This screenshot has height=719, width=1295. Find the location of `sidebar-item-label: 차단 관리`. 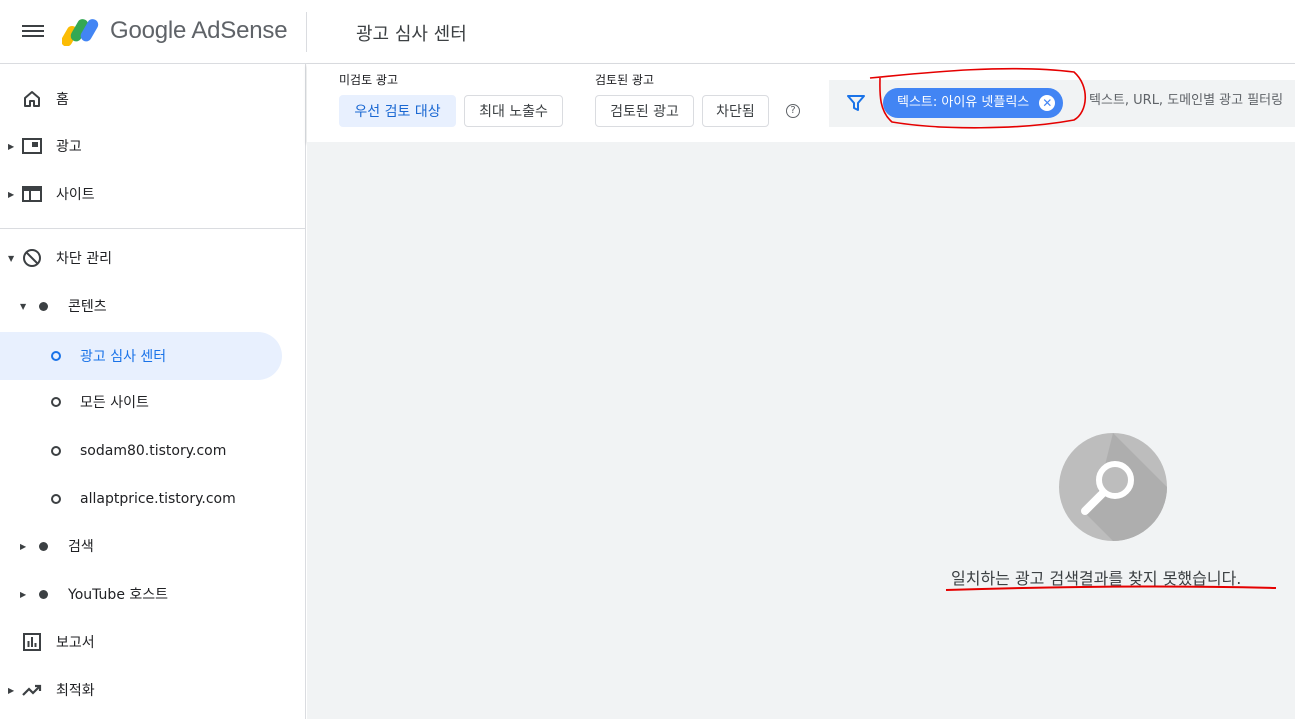

sidebar-item-label: 차단 관리 is located at coordinates (84, 259).